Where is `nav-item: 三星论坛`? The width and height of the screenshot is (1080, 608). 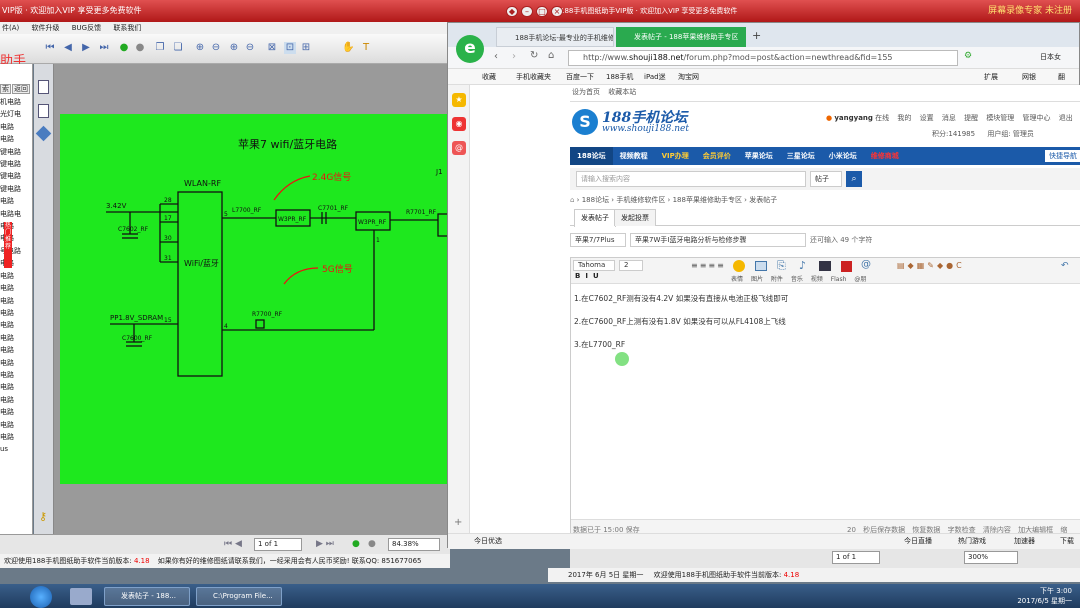 nav-item: 三星论坛 is located at coordinates (801, 156).